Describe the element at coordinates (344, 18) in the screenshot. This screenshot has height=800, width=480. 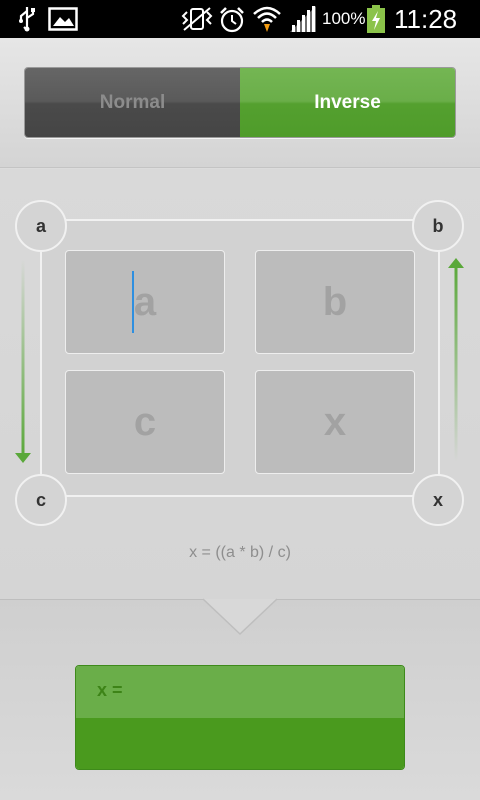
I see `battery-percent: 100%` at that location.